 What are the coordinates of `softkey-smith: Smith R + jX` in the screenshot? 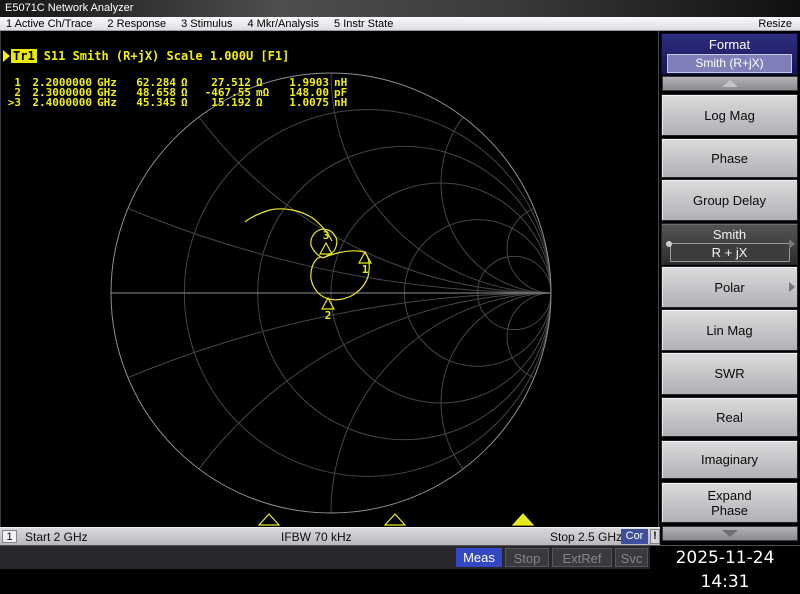 It's located at (729, 244).